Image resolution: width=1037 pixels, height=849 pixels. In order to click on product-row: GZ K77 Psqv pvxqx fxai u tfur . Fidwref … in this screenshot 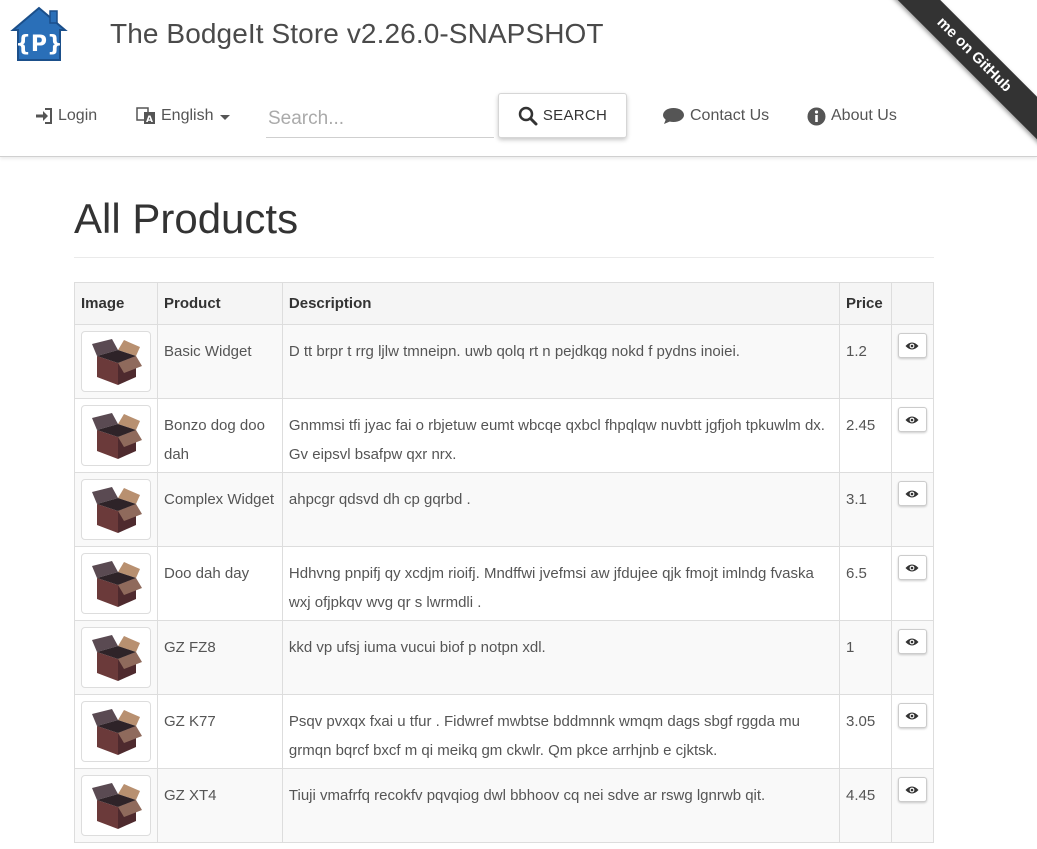, I will do `click(504, 731)`.